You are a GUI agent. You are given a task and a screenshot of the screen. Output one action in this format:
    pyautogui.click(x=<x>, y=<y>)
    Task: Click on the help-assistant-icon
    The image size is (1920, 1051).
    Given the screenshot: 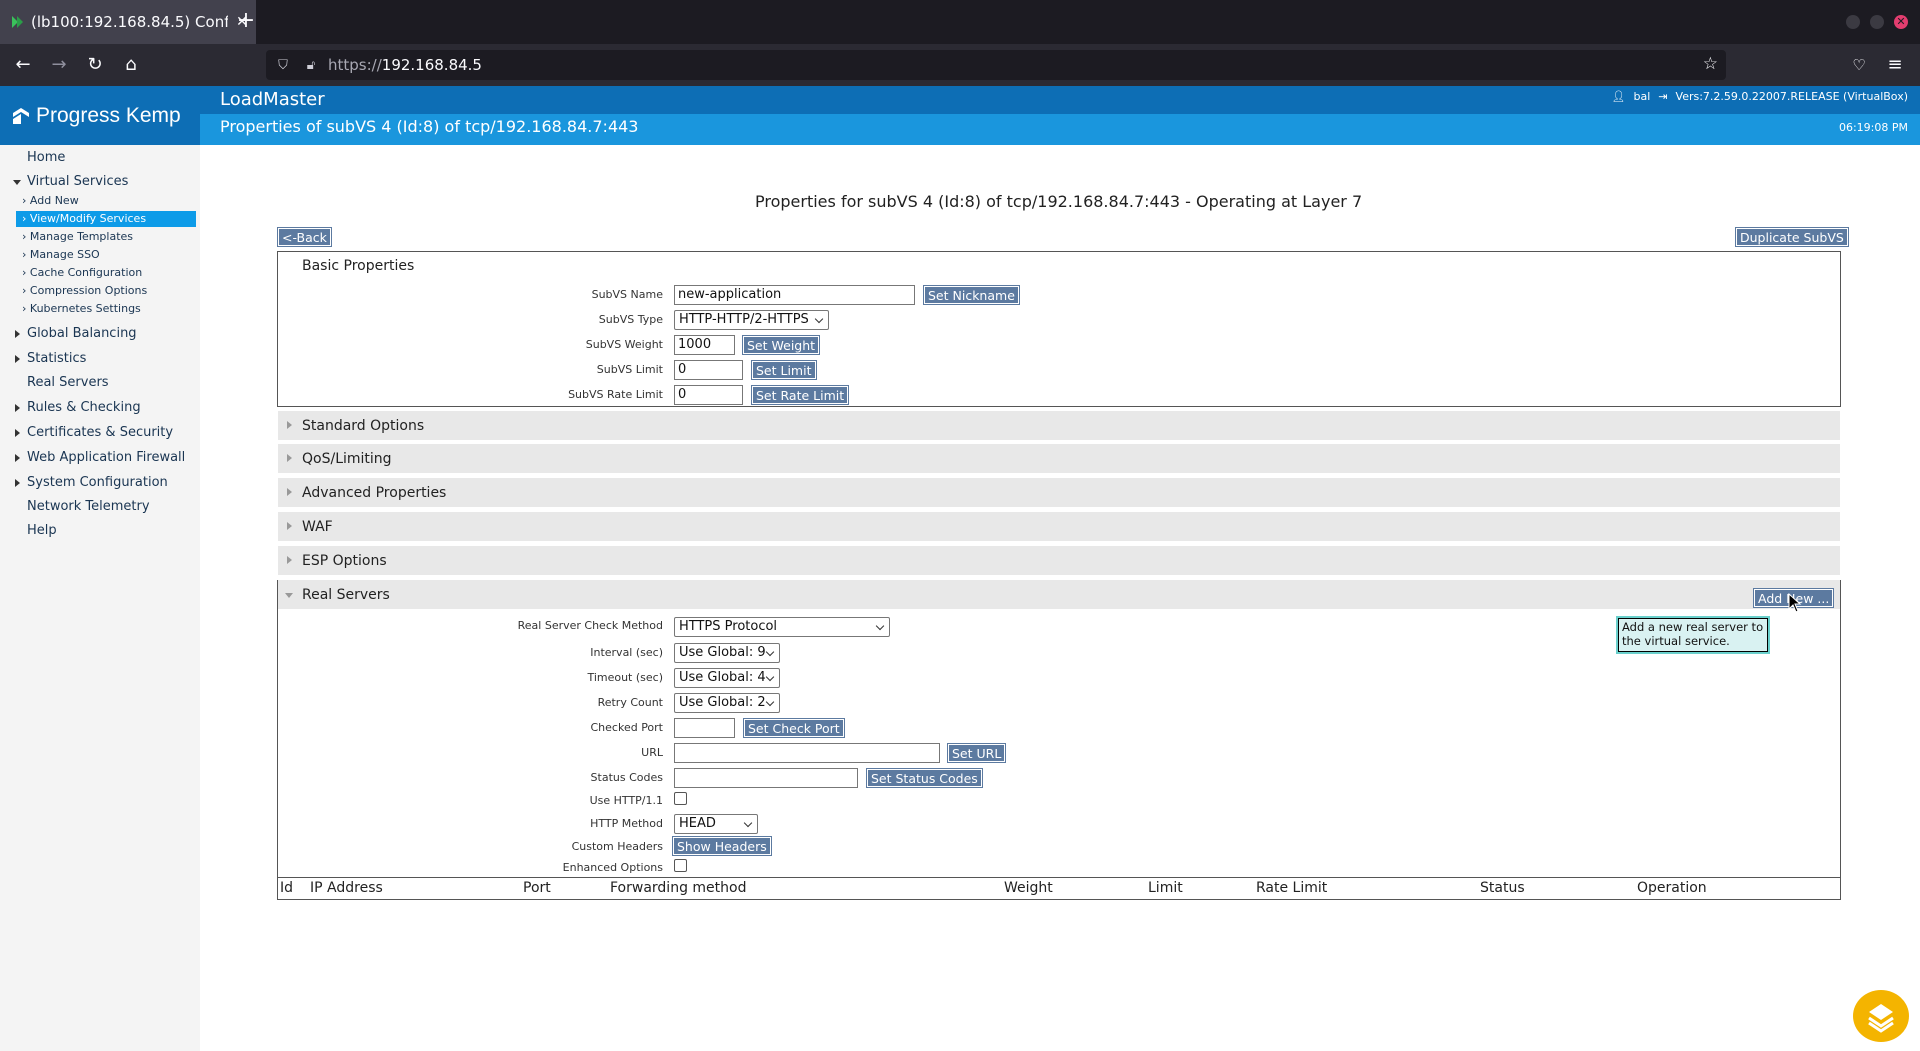 What is the action you would take?
    pyautogui.click(x=1881, y=1016)
    